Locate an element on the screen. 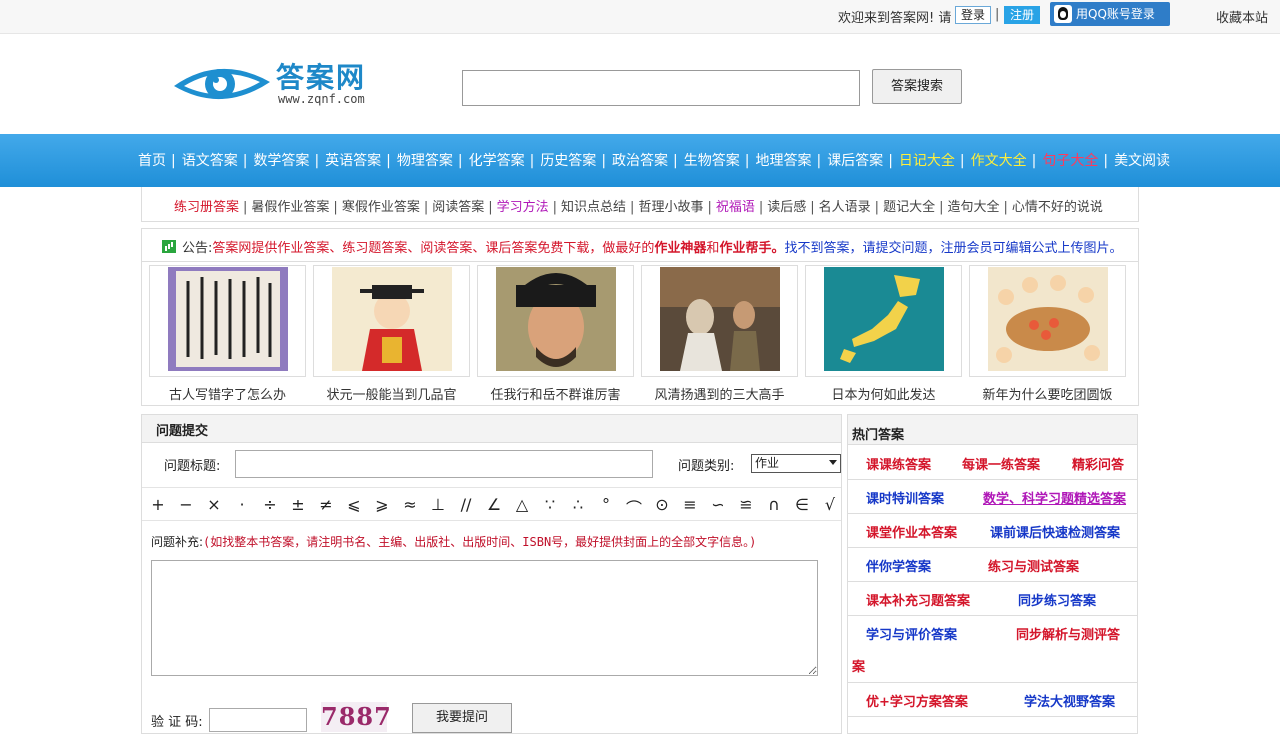  math-symbol-button: ≡ is located at coordinates (690, 504).